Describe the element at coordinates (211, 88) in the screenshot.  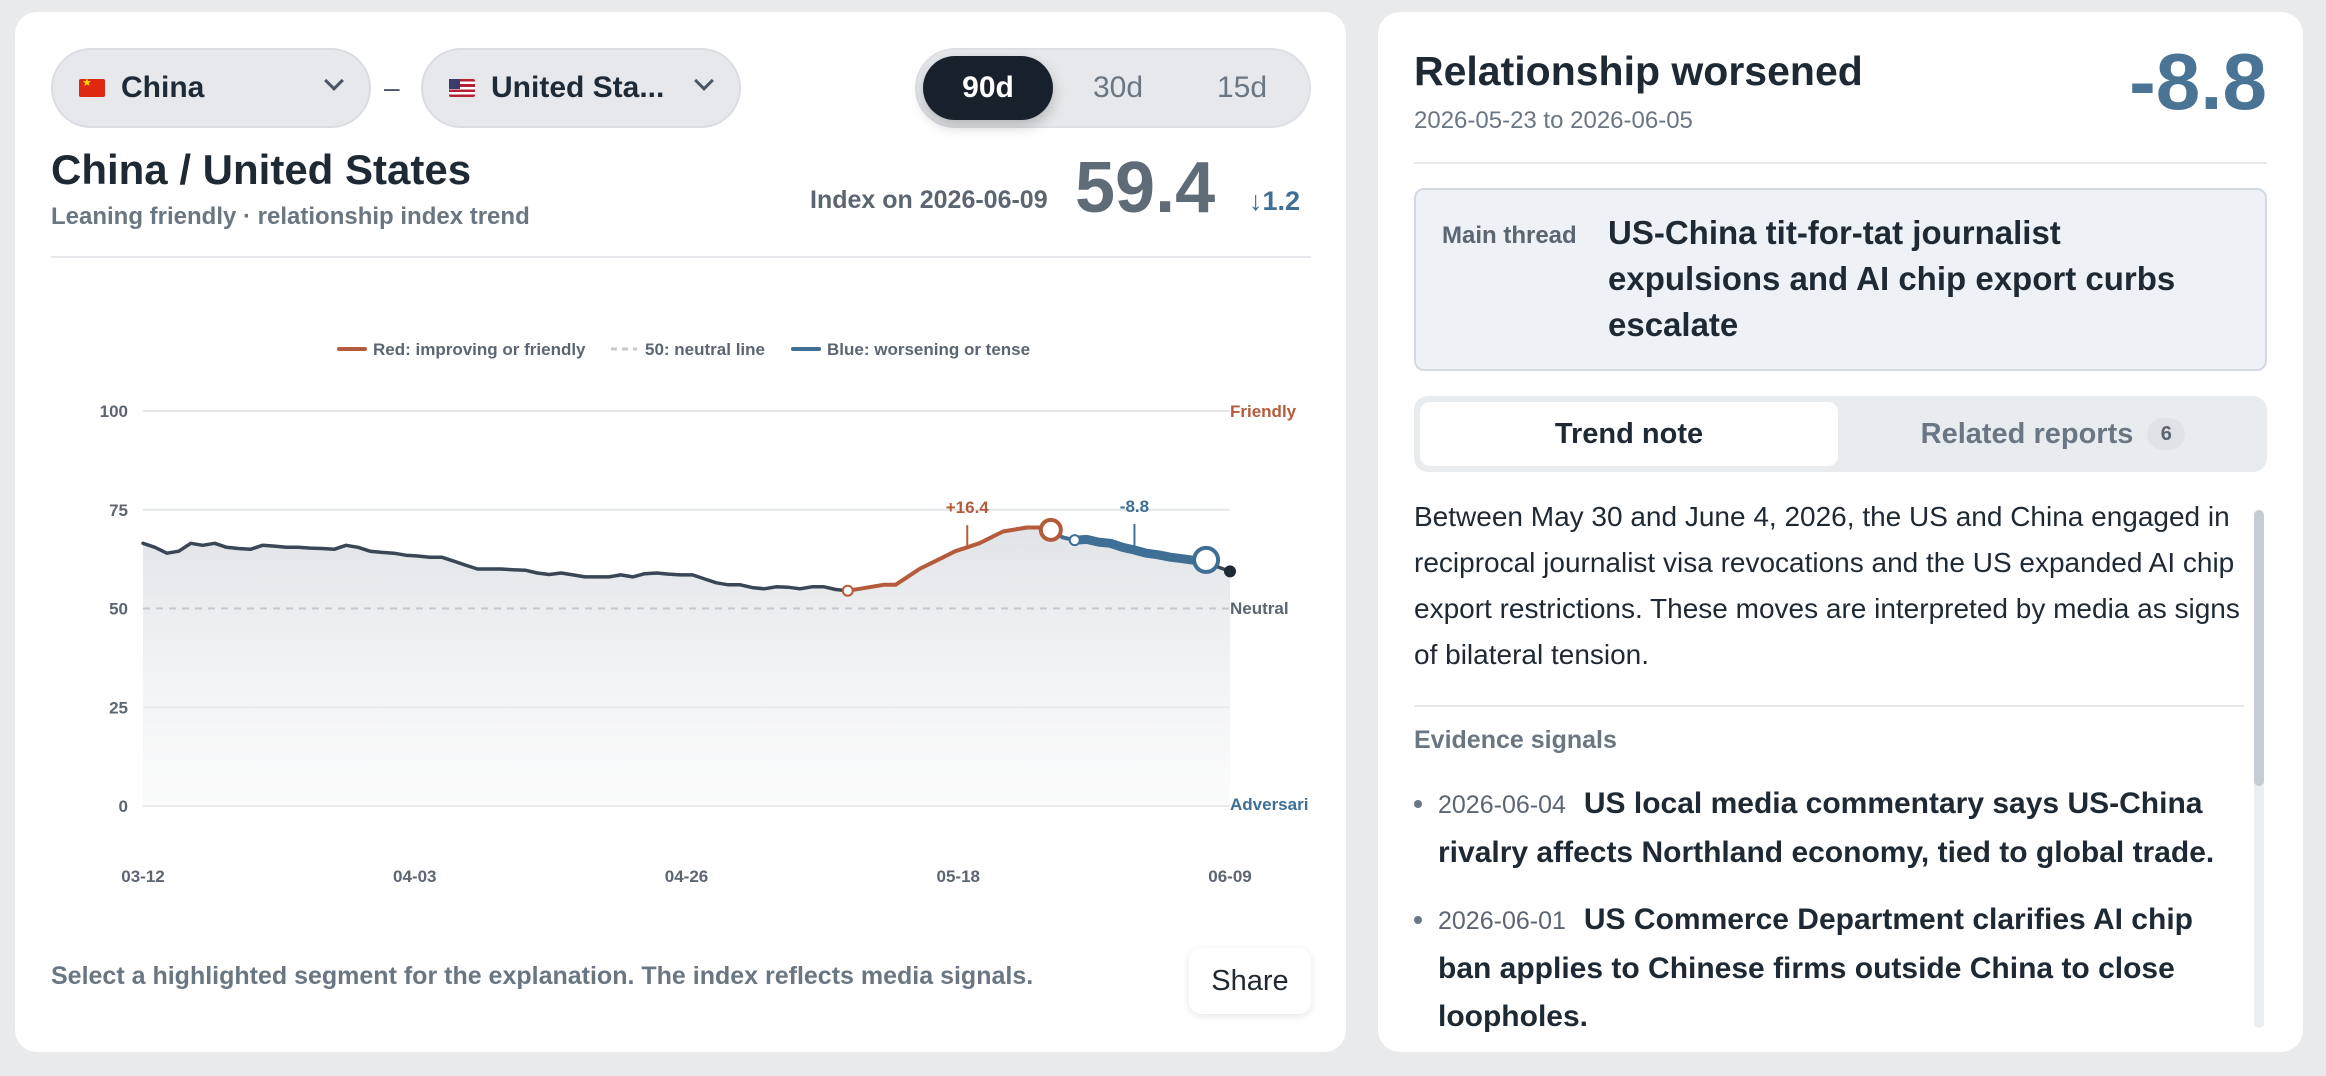
I see `country-a-selector: China` at that location.